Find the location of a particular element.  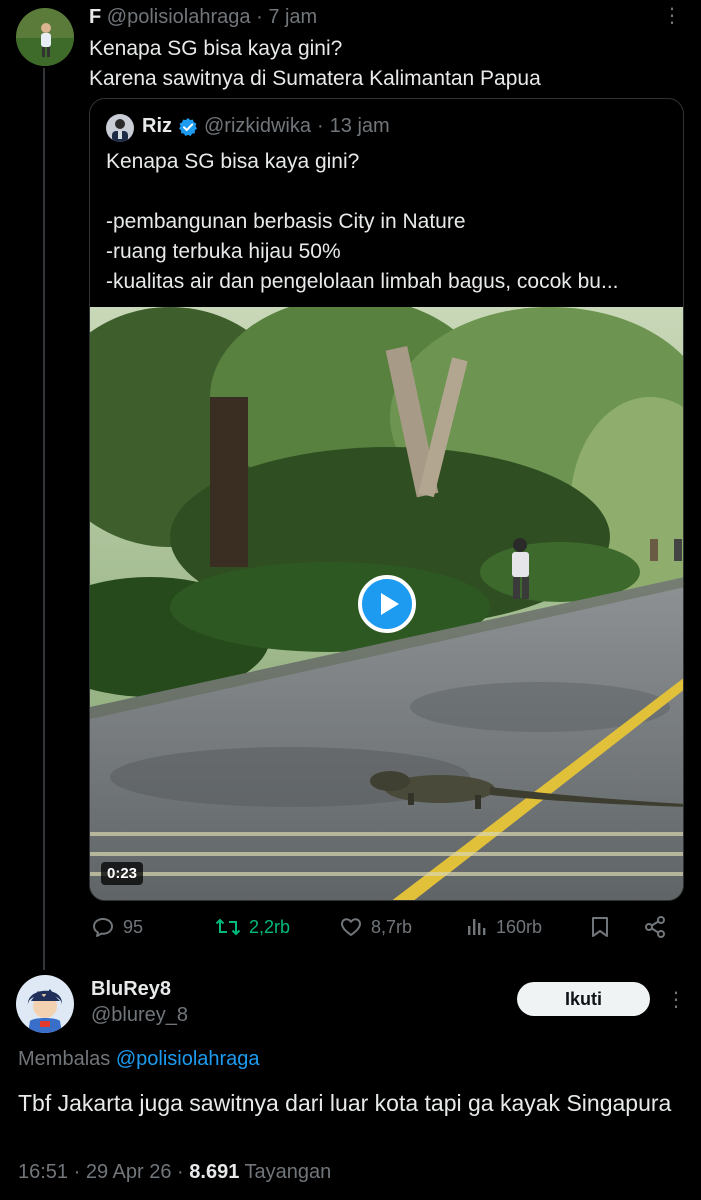

display-name: BluRey8 is located at coordinates (131, 989).